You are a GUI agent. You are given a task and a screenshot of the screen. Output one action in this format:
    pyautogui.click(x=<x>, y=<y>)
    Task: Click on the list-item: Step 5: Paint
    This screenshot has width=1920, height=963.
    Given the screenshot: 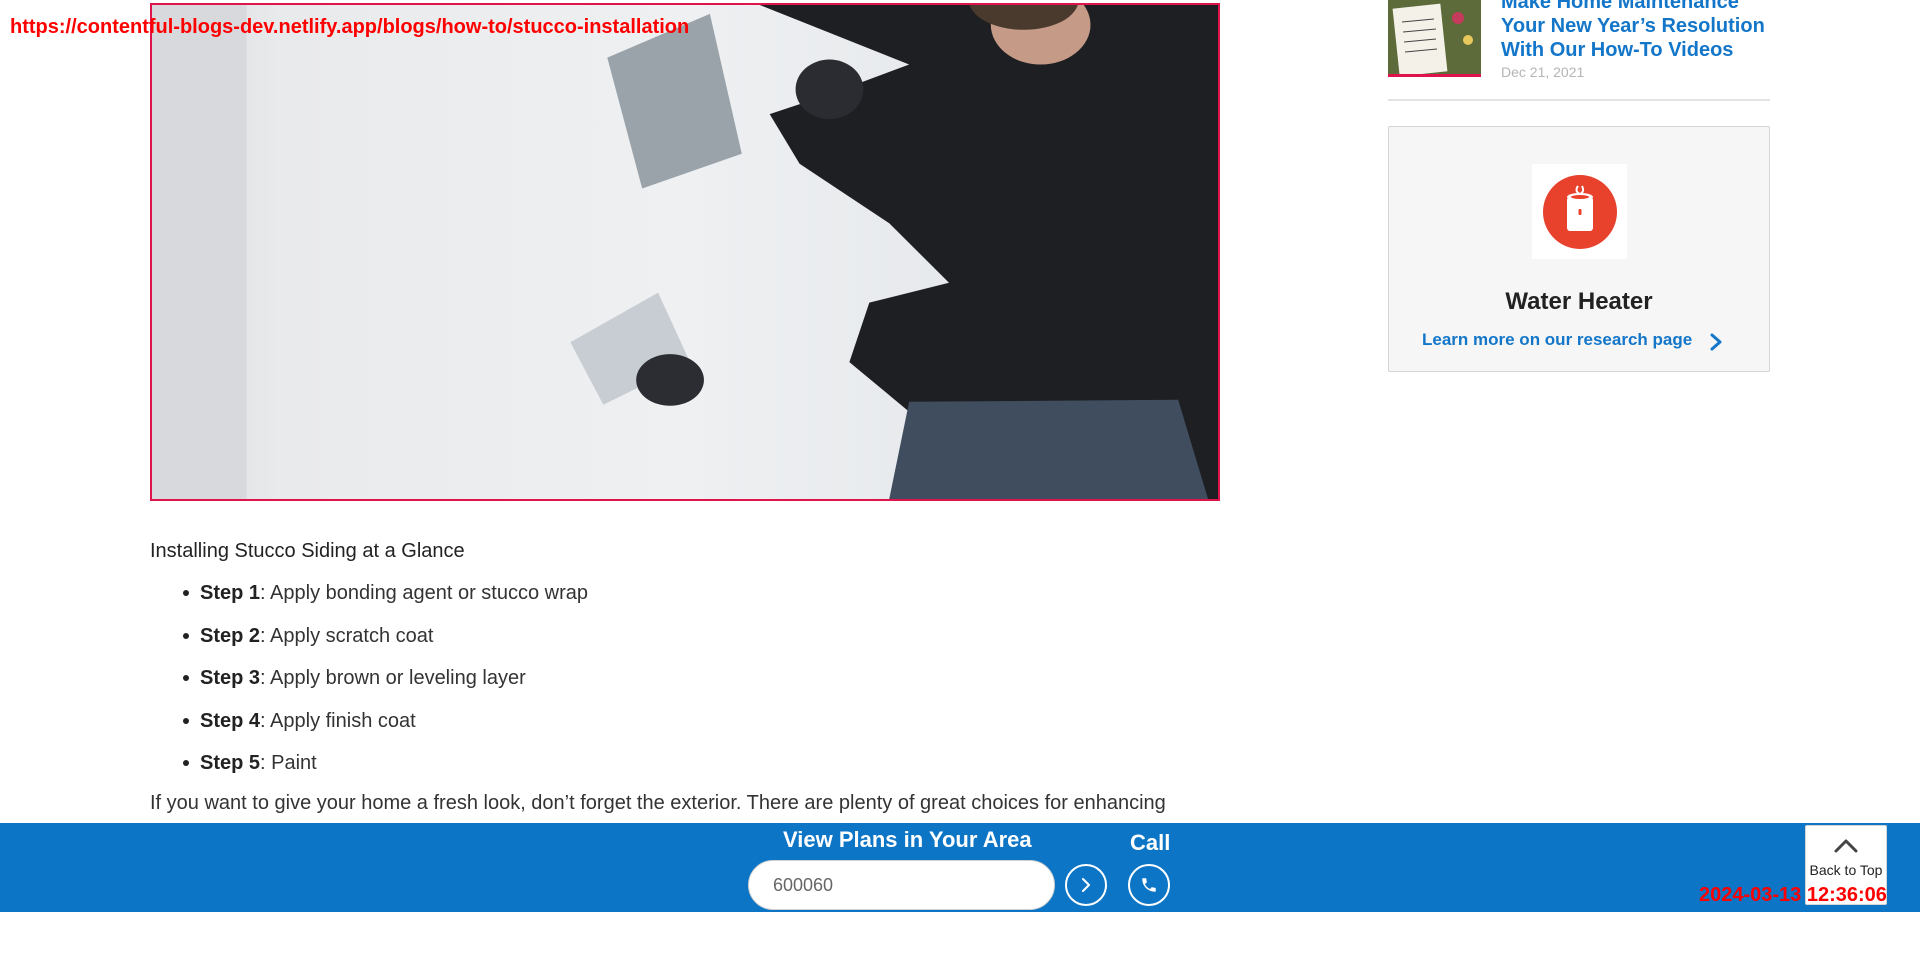 What is the action you would take?
    pyautogui.click(x=701, y=772)
    